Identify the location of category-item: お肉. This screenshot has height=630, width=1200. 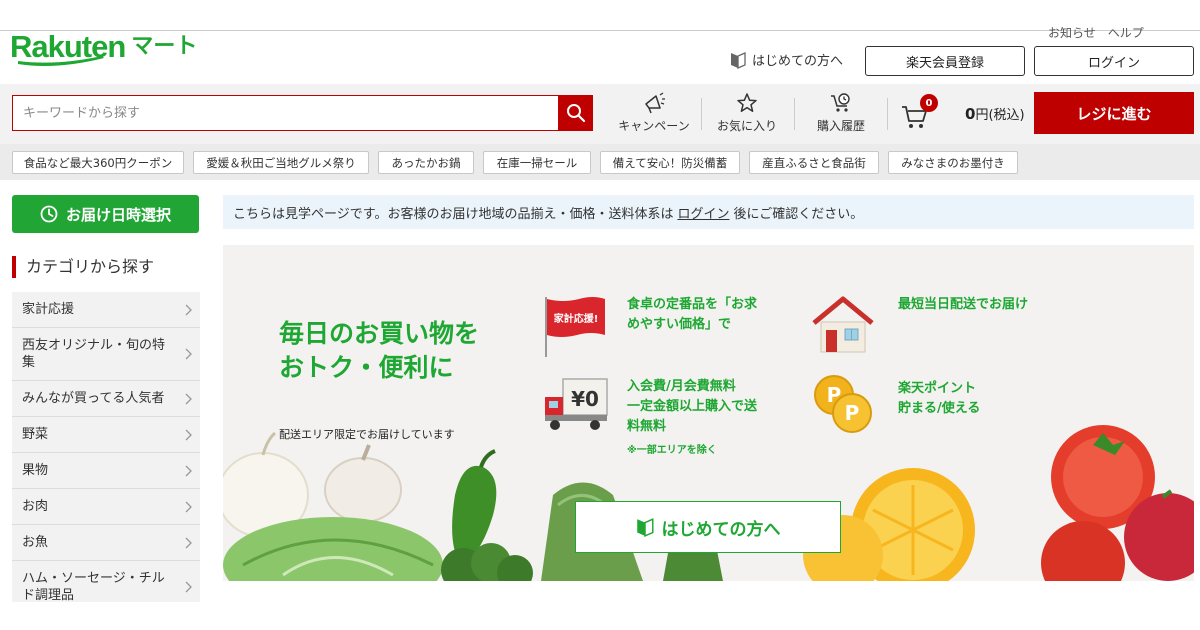
(106, 507).